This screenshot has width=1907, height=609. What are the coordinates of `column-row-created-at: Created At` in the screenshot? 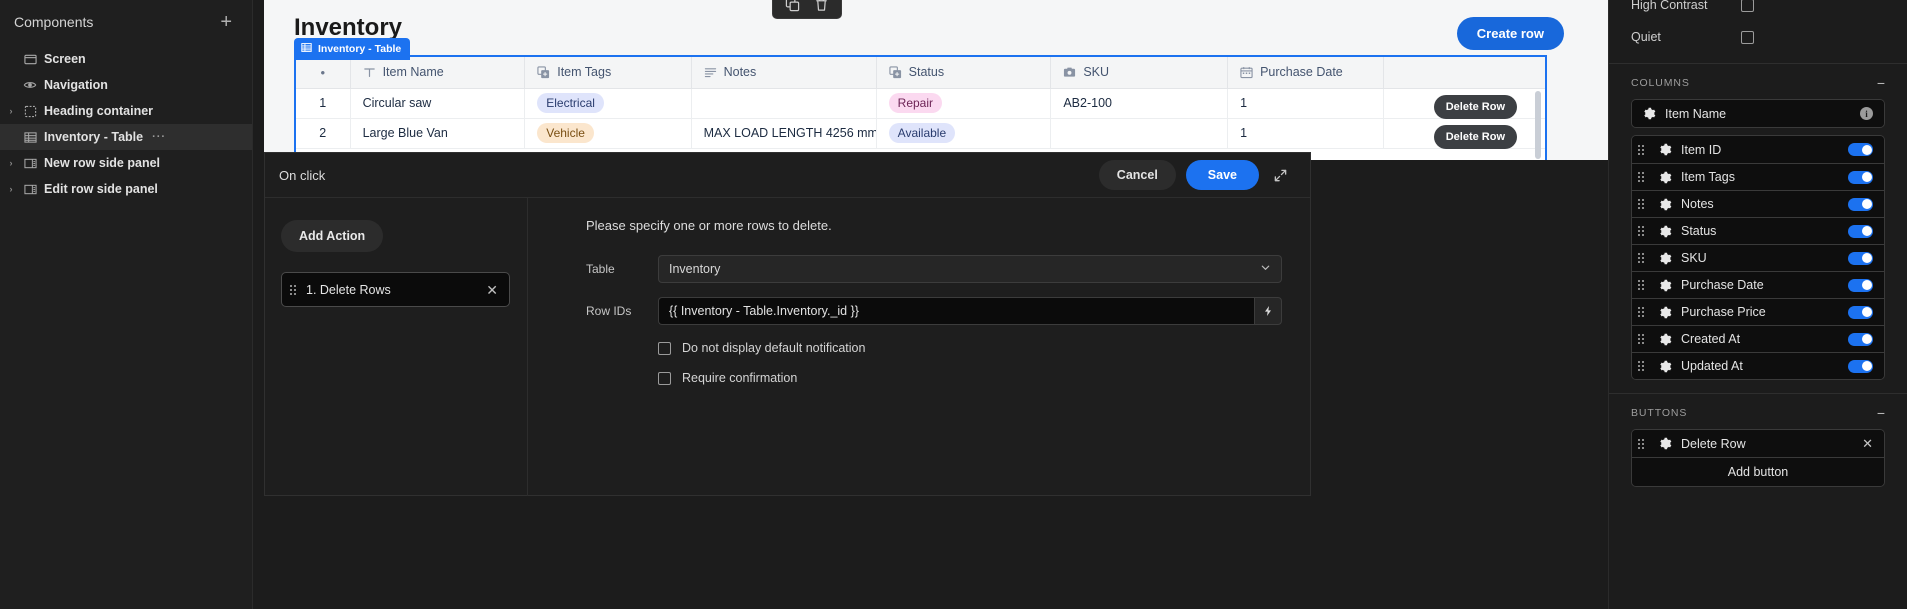 It's located at (1758, 338).